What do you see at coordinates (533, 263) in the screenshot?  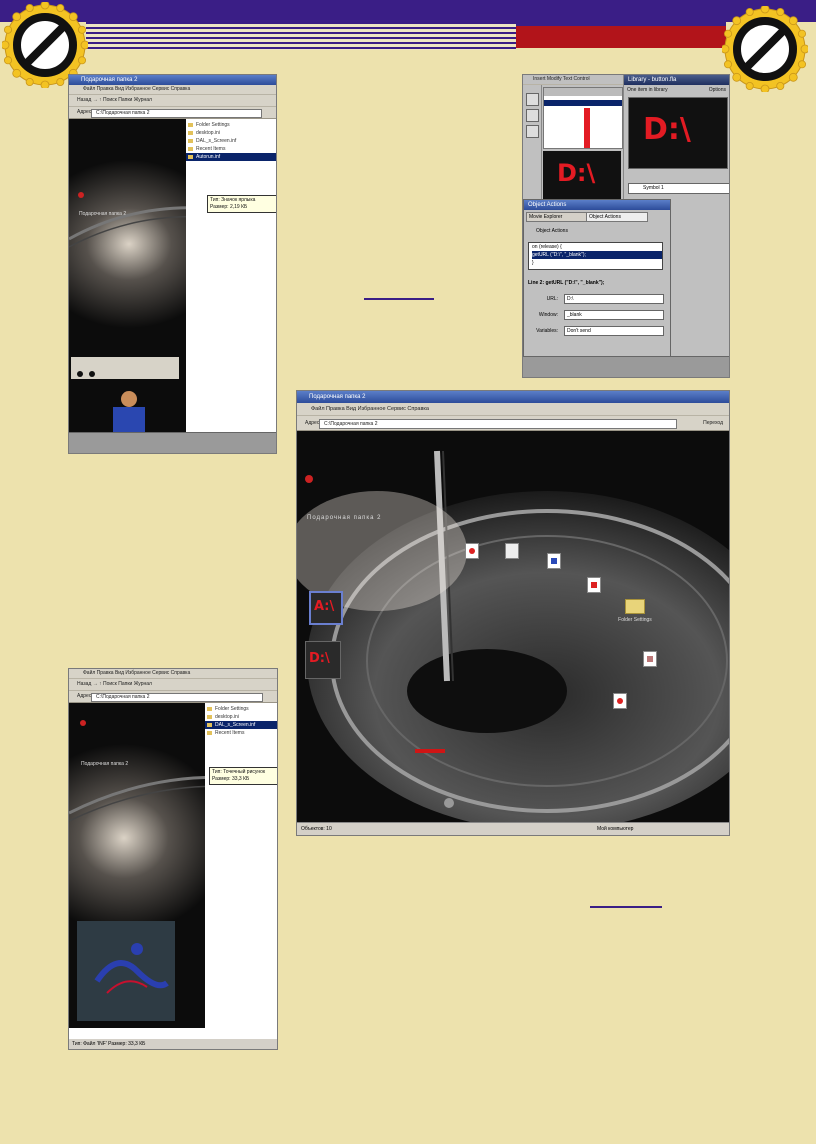 I see `code-line: }` at bounding box center [533, 263].